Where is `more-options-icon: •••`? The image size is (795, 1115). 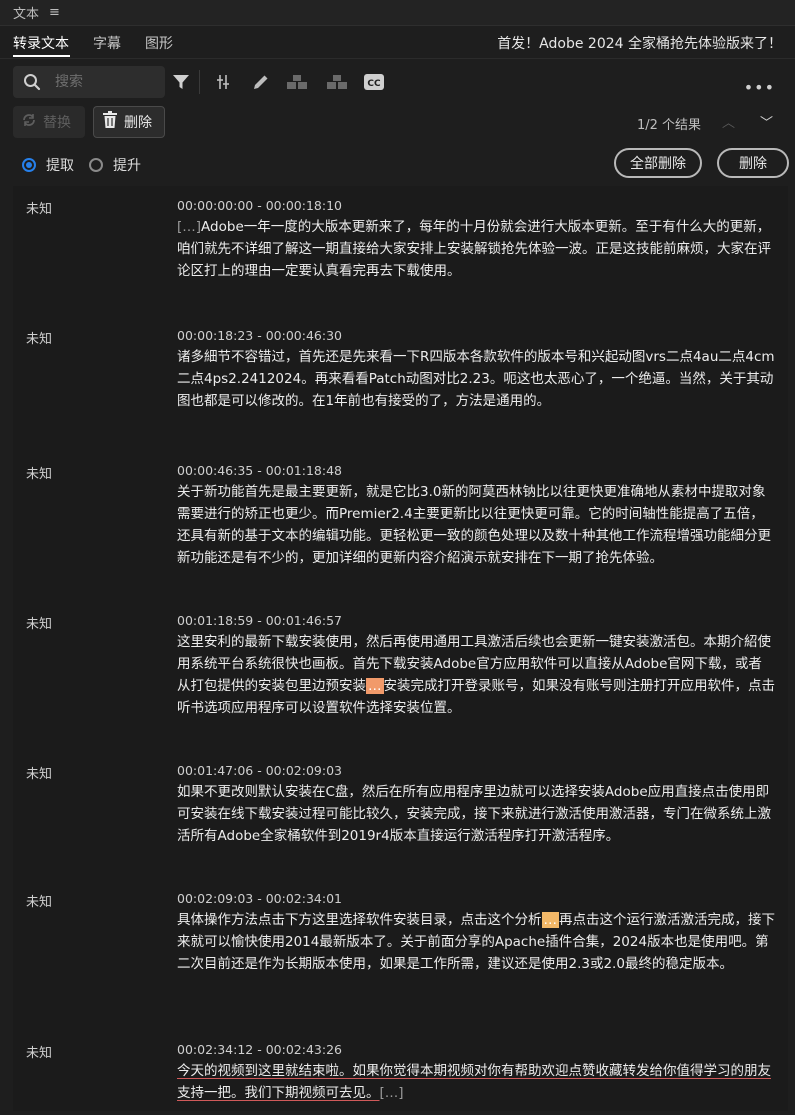 more-options-icon: ••• is located at coordinates (759, 87).